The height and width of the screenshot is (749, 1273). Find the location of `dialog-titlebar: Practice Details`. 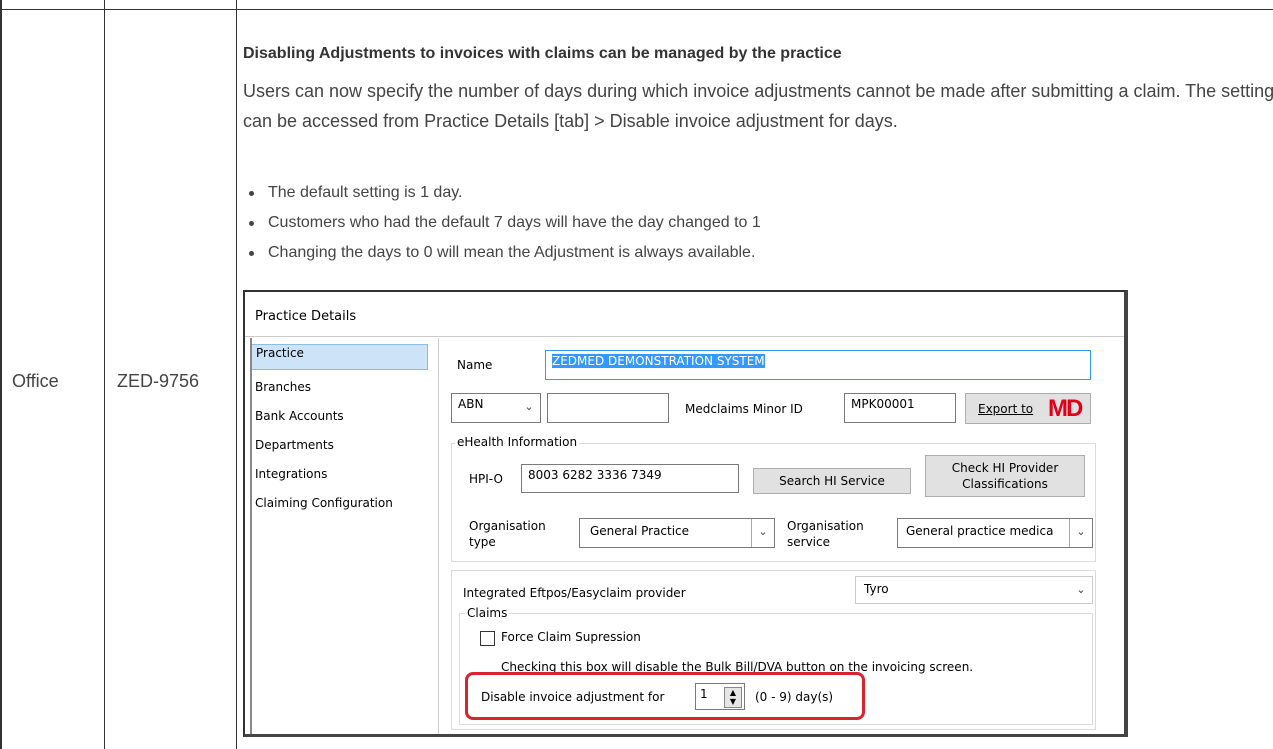

dialog-titlebar: Practice Details is located at coordinates (684, 314).